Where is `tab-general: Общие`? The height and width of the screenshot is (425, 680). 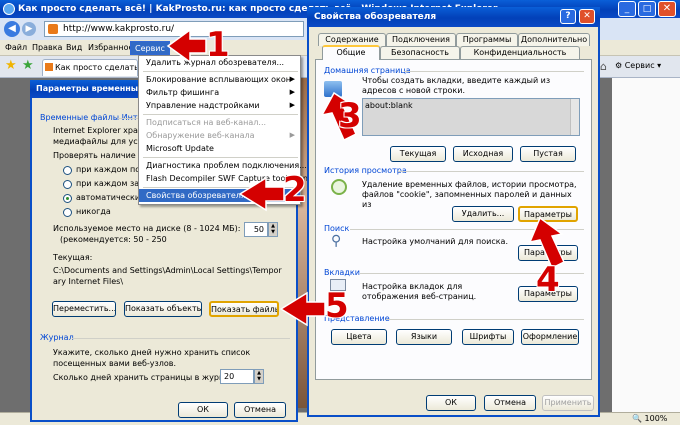
tab-general: Общие is located at coordinates (351, 52).